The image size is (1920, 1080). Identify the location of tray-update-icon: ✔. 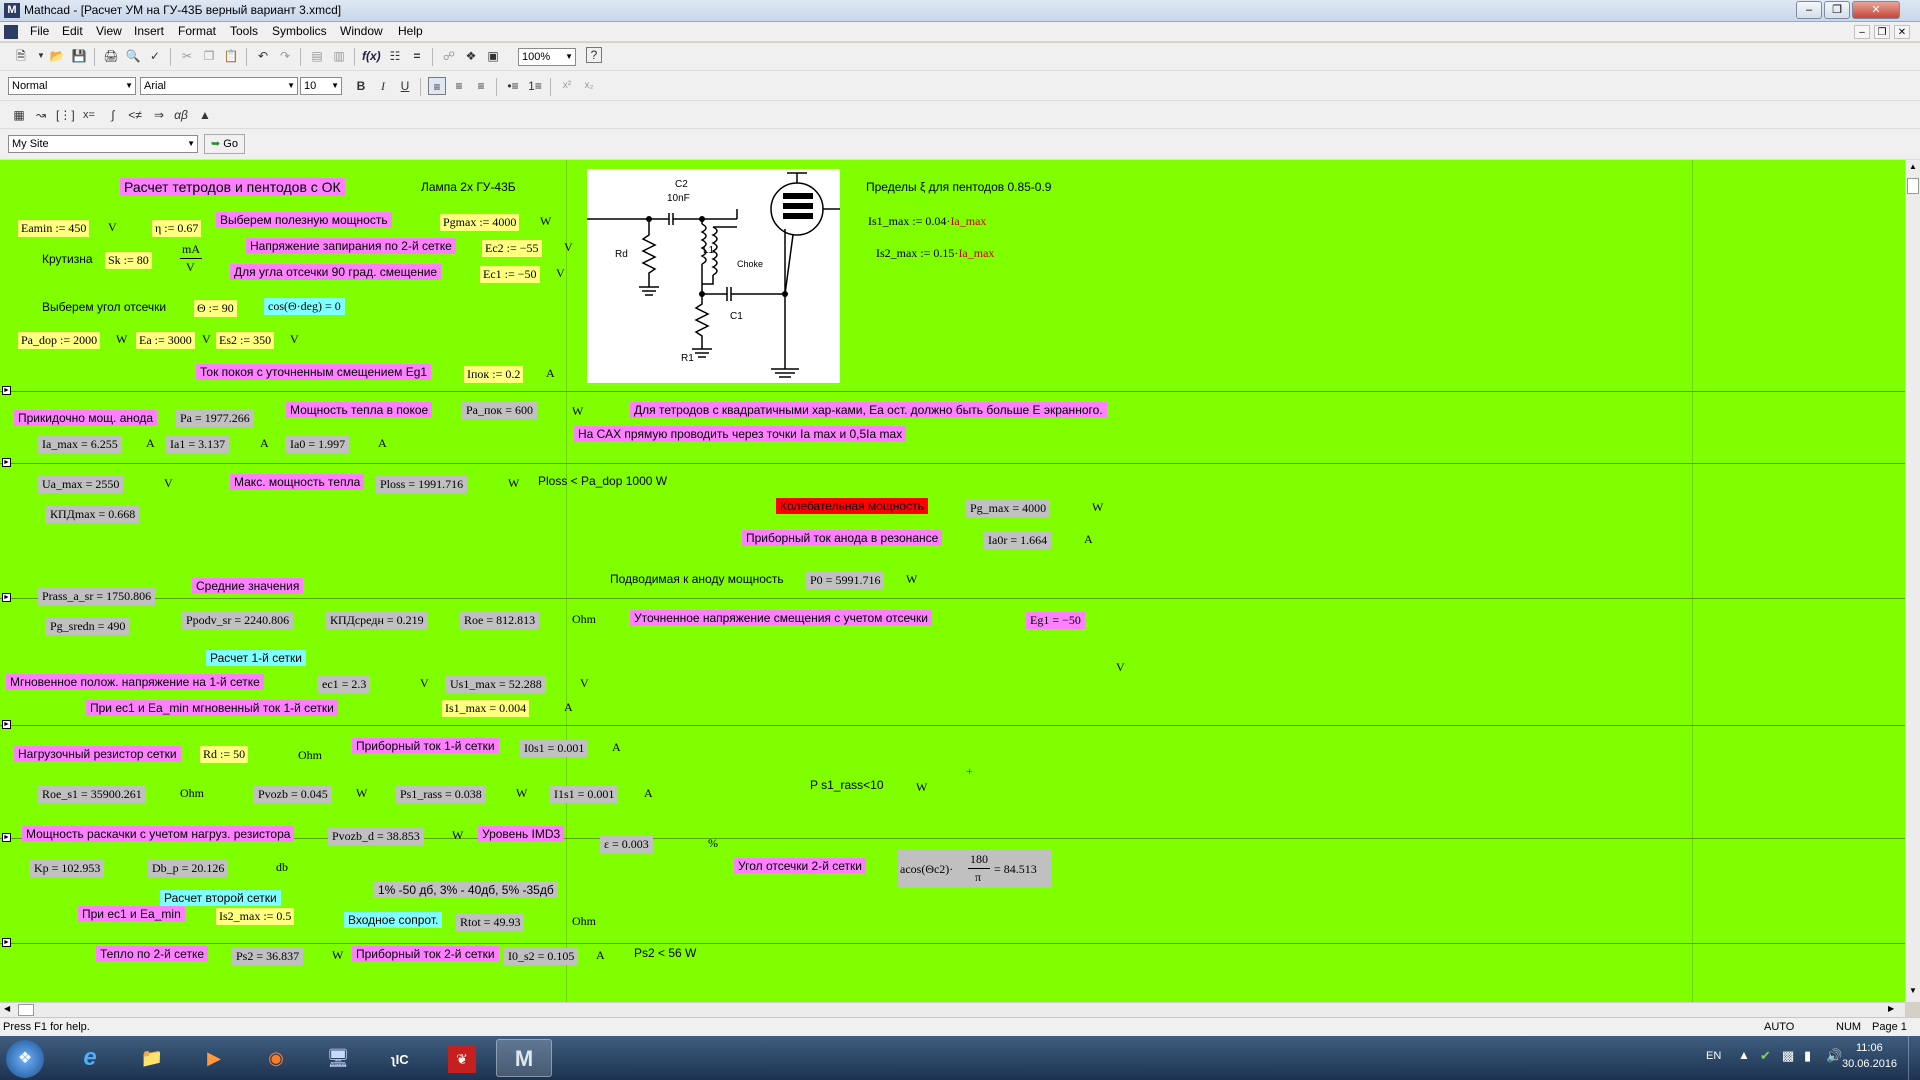
(1765, 1056).